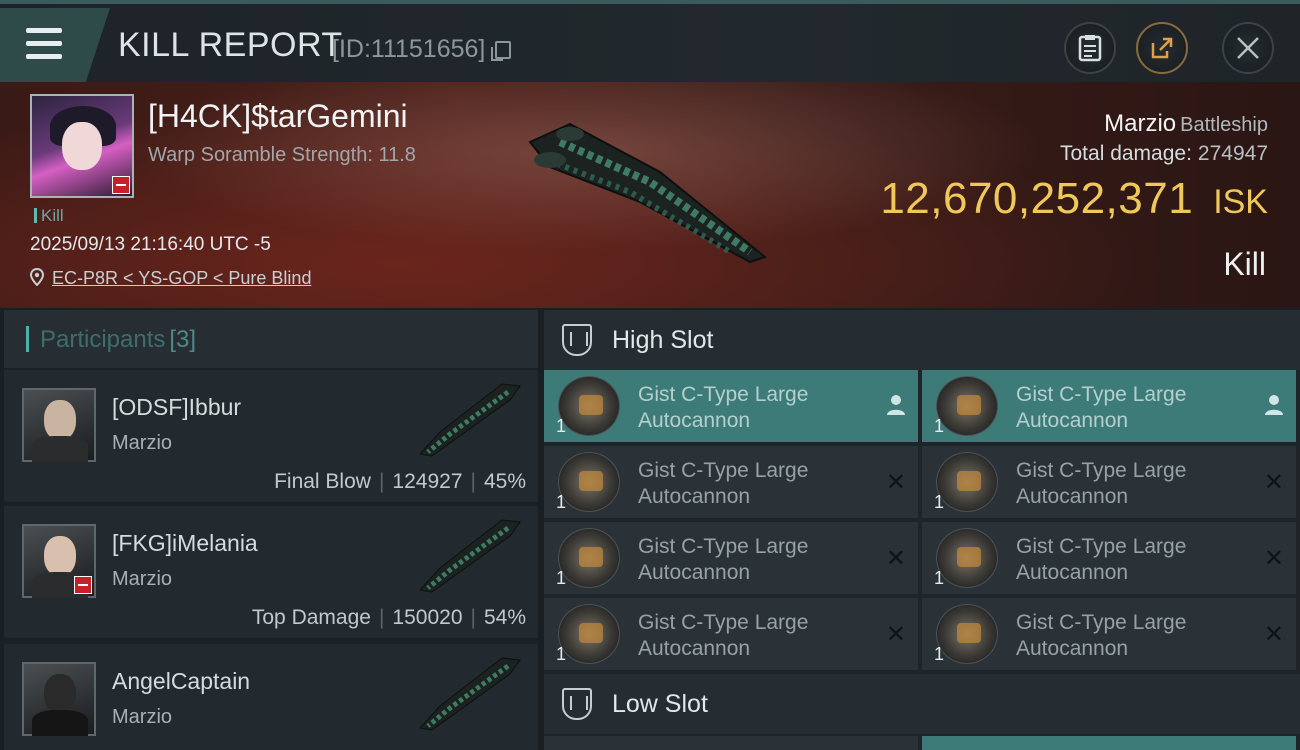 This screenshot has height=750, width=1300. What do you see at coordinates (501, 51) in the screenshot?
I see `copy-icon` at bounding box center [501, 51].